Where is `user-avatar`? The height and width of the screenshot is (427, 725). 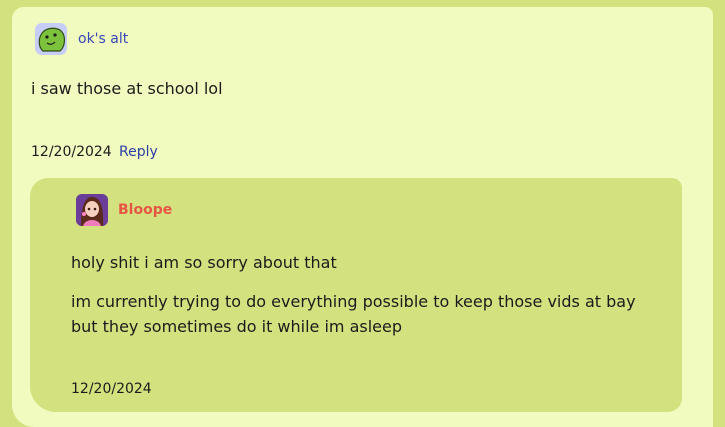 user-avatar is located at coordinates (51, 39).